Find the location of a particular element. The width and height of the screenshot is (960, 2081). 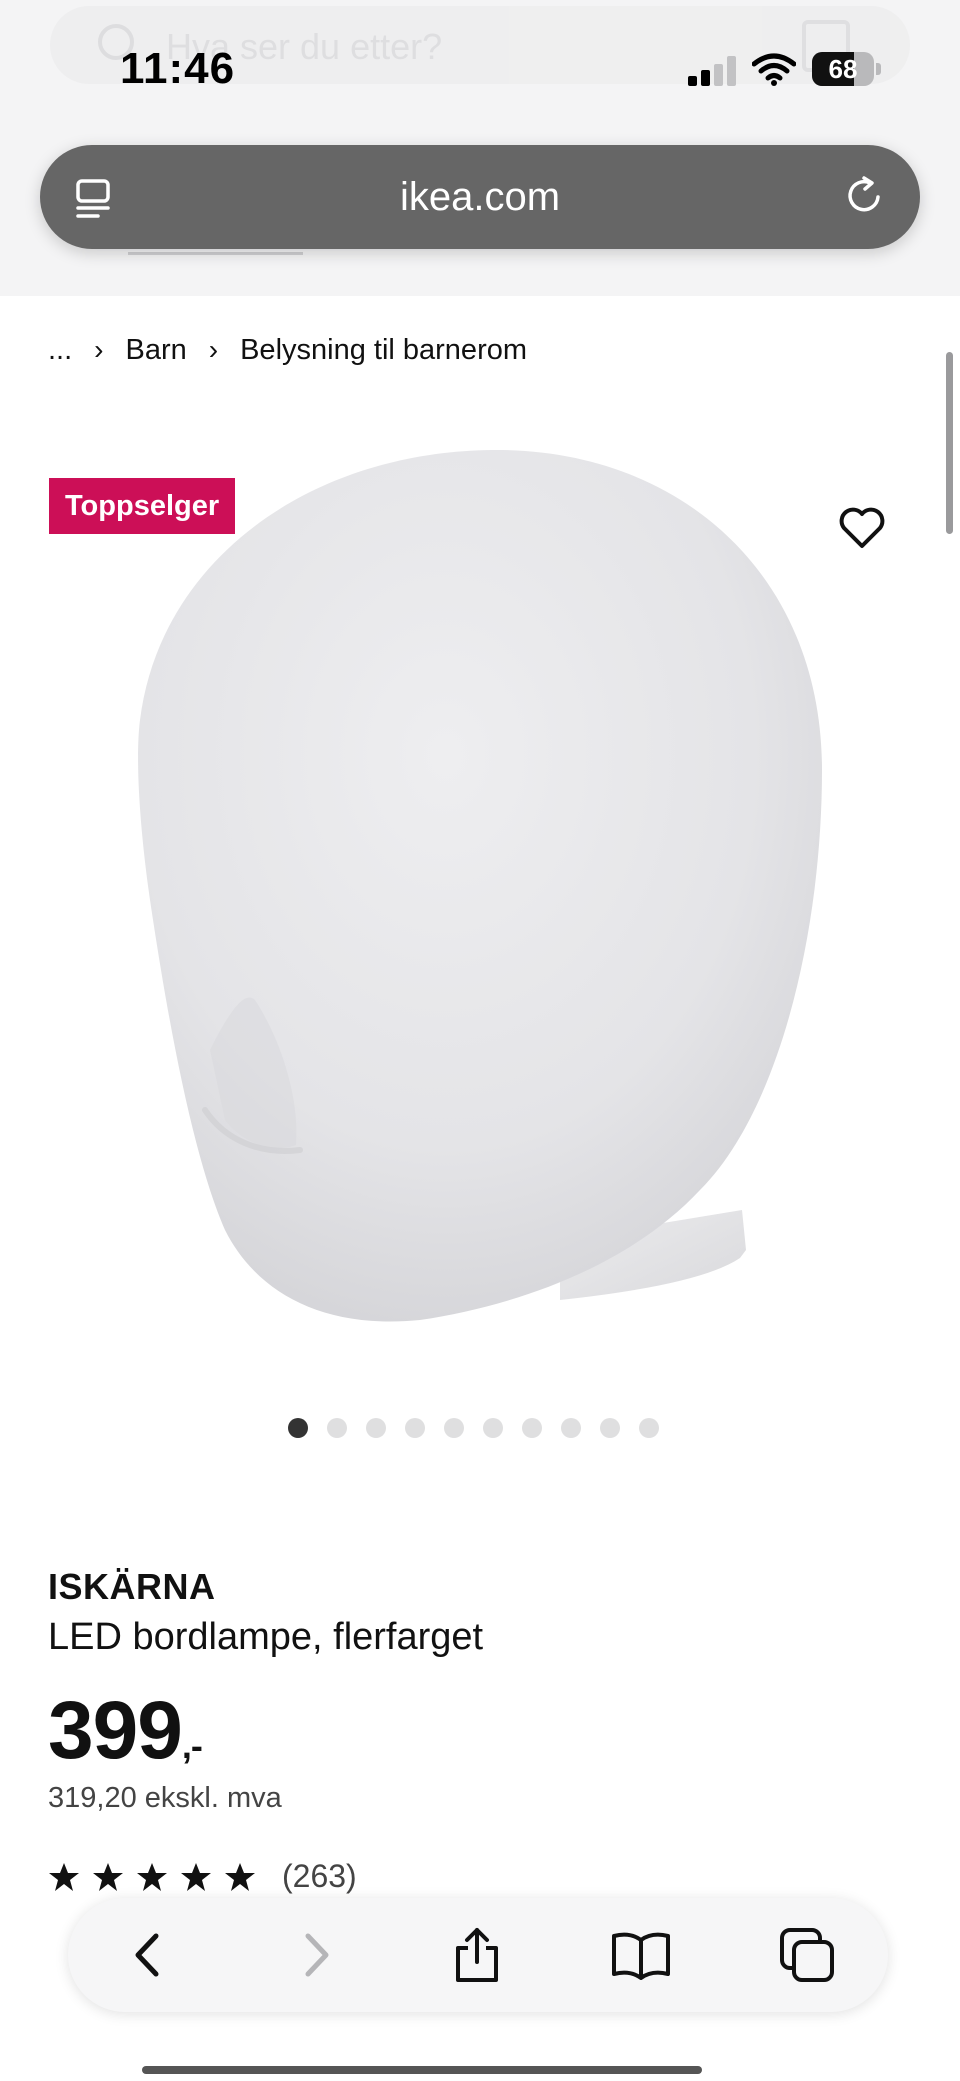

battery-icon: 68 is located at coordinates (843, 69).